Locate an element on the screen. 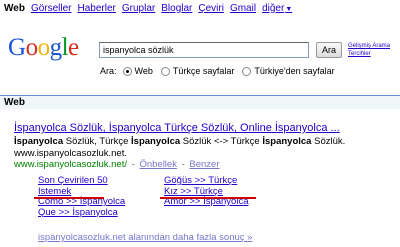 The image size is (400, 247). similar-link: Benzer is located at coordinates (204, 164).